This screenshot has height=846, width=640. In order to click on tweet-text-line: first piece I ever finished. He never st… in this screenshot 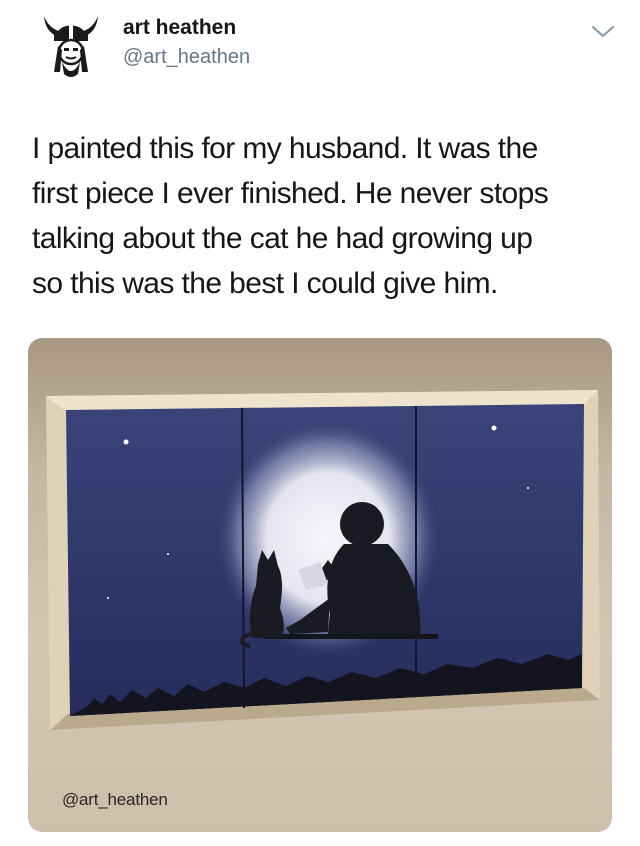, I will do `click(290, 193)`.